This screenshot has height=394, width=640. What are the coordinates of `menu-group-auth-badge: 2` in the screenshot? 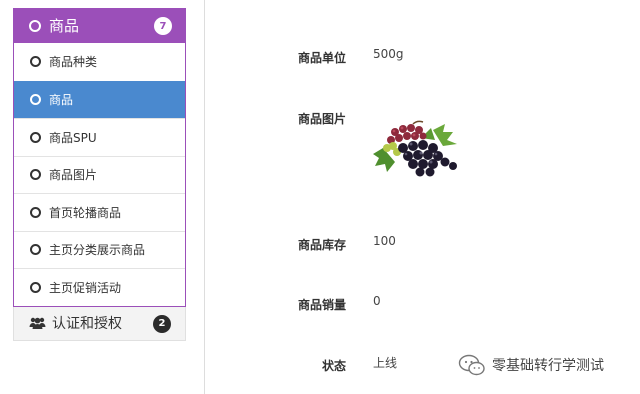 It's located at (162, 323).